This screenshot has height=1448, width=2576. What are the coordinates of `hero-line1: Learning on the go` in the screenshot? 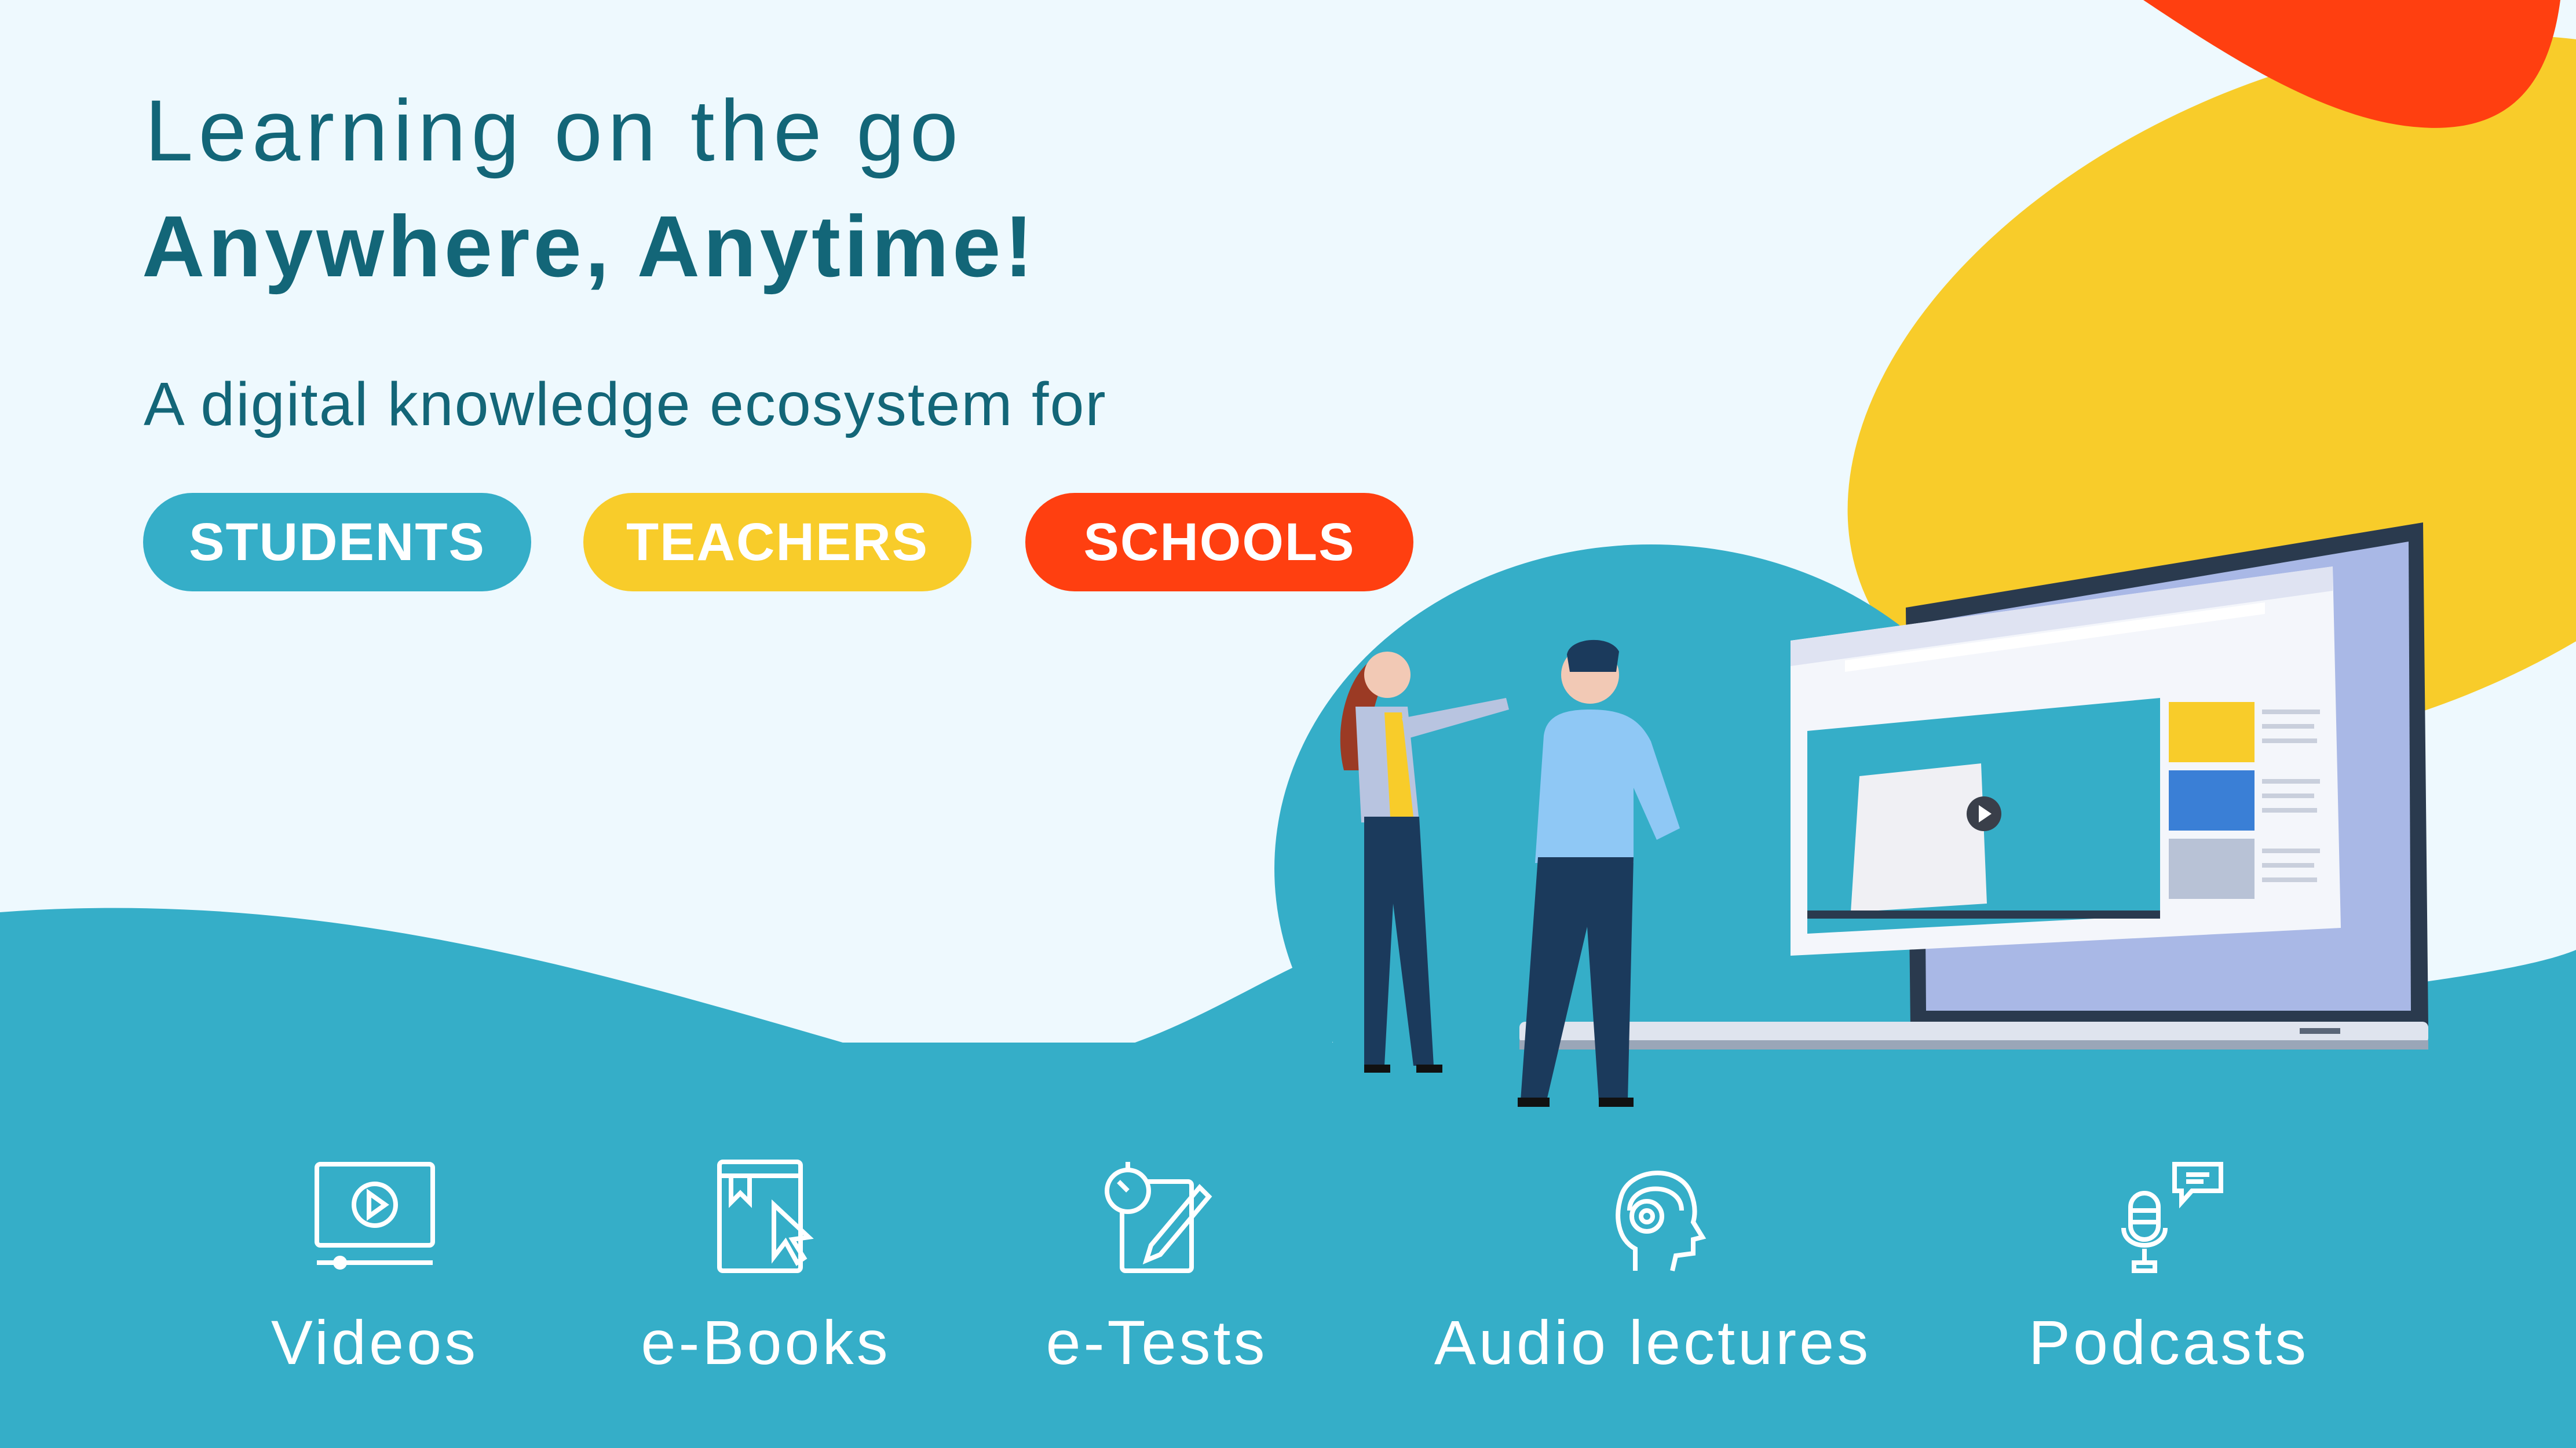 It's located at (554, 130).